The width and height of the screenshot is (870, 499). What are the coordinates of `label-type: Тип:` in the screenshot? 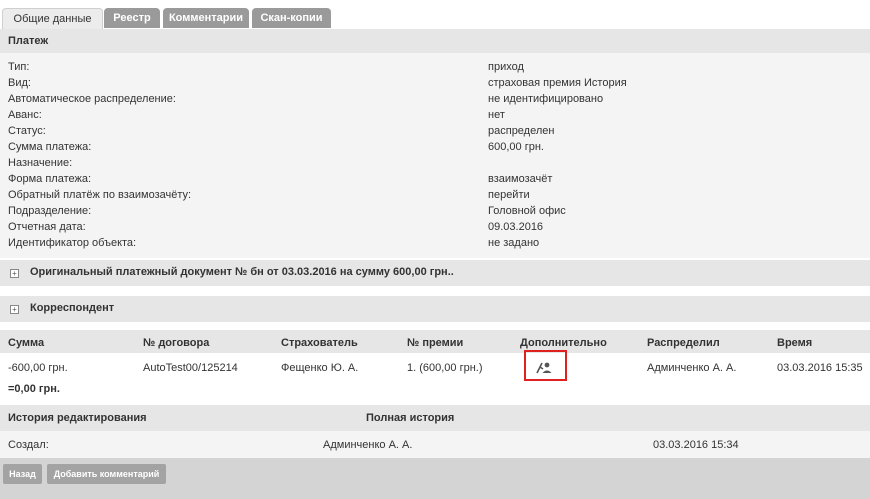 It's located at (19, 67).